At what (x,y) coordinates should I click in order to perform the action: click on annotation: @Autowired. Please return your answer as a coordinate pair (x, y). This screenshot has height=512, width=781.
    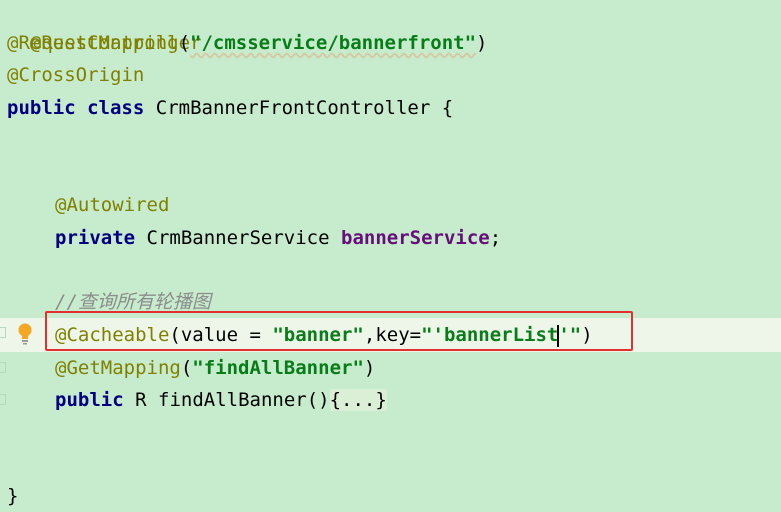
    Looking at the image, I should click on (112, 205).